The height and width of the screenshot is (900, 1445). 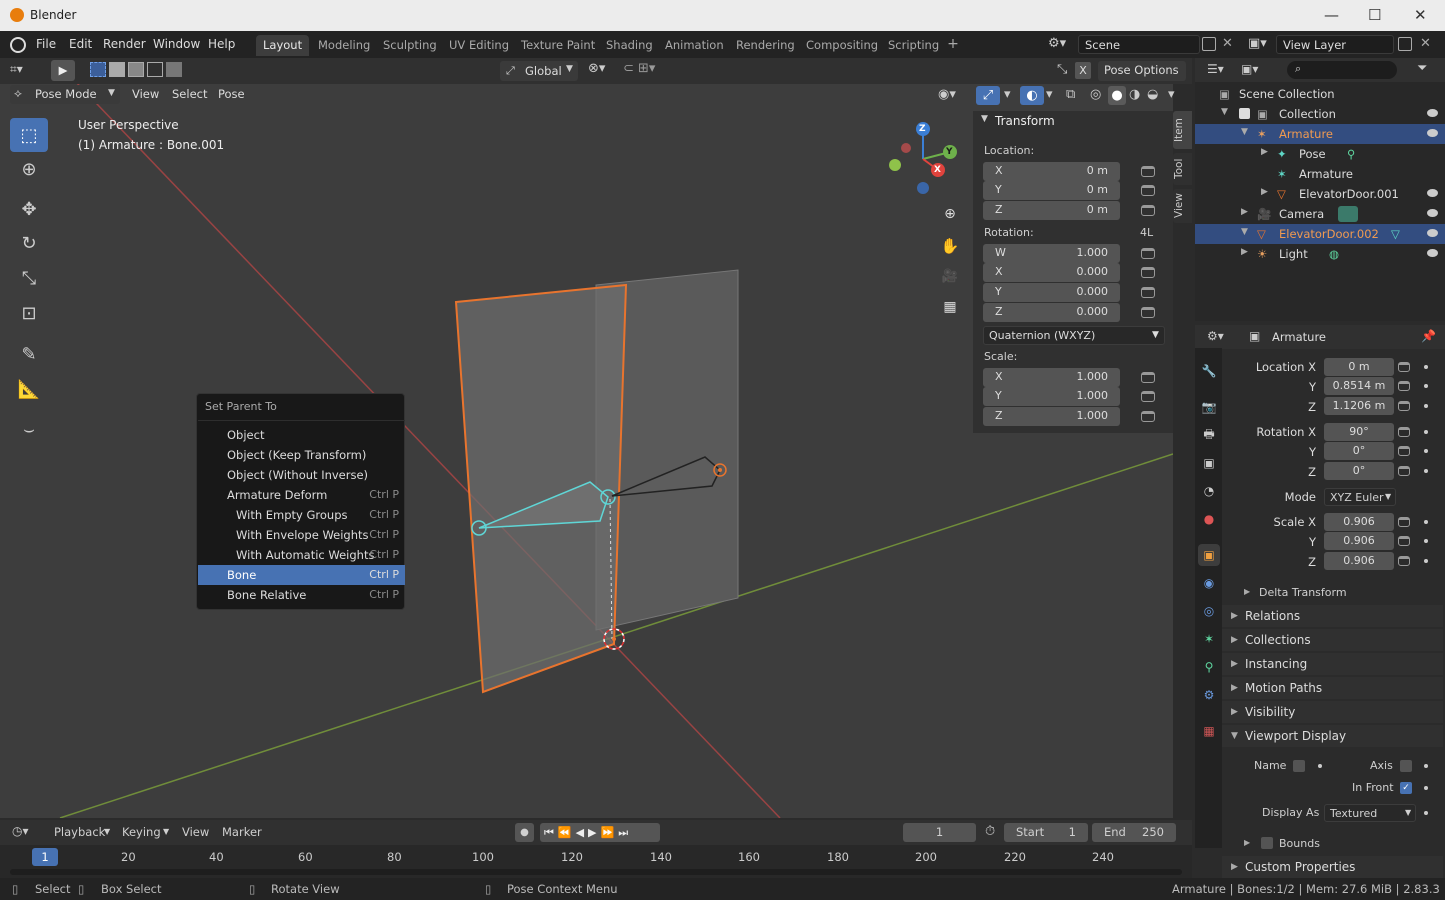 I want to click on rotation-mode-dropdown: XYZ Euler ▼, so click(x=1360, y=497).